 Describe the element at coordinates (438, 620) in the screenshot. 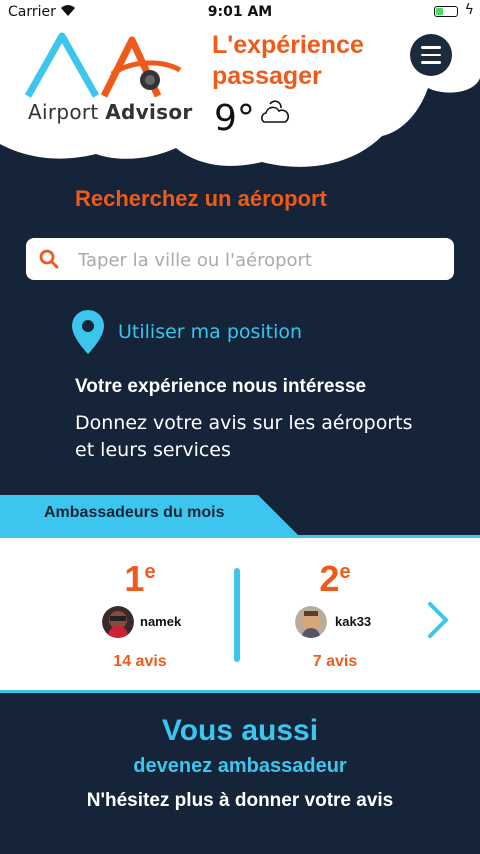

I see `chevron-right-icon` at that location.